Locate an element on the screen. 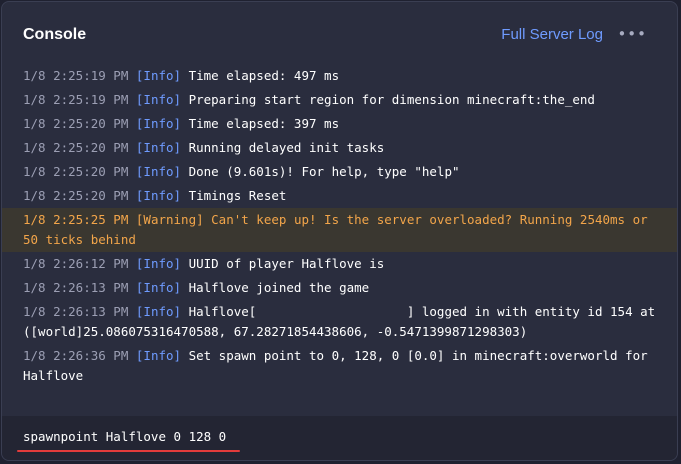  full-server-log-link: Full Server Log is located at coordinates (552, 34).